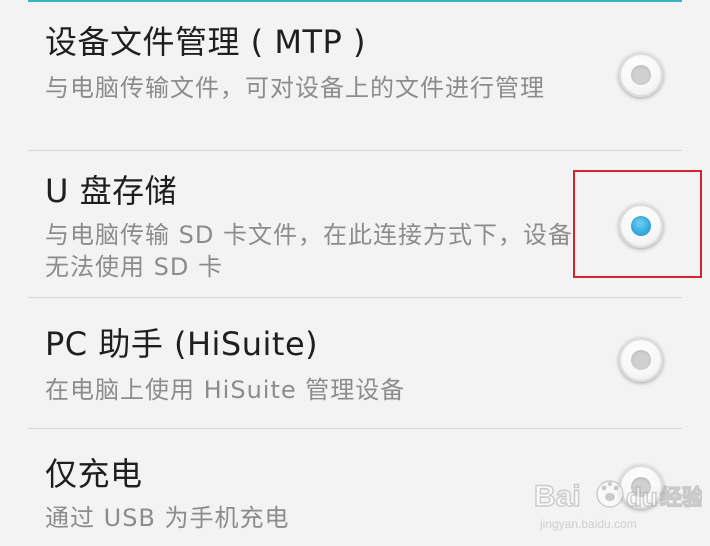 This screenshot has width=710, height=546. I want to click on option-title-hisuite: PC 助手 (HiSuite), so click(182, 344).